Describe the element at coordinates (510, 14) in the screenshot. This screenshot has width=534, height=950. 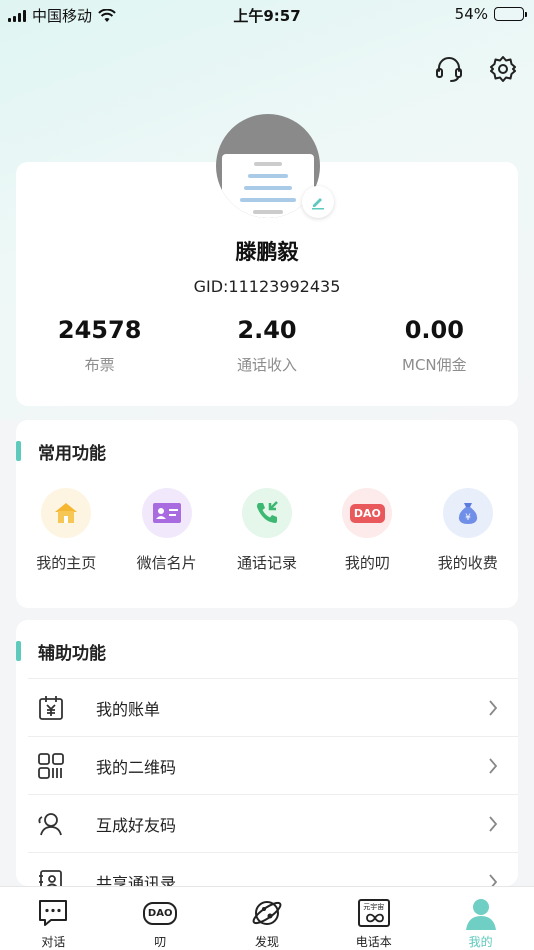
I see `battery-icon` at that location.